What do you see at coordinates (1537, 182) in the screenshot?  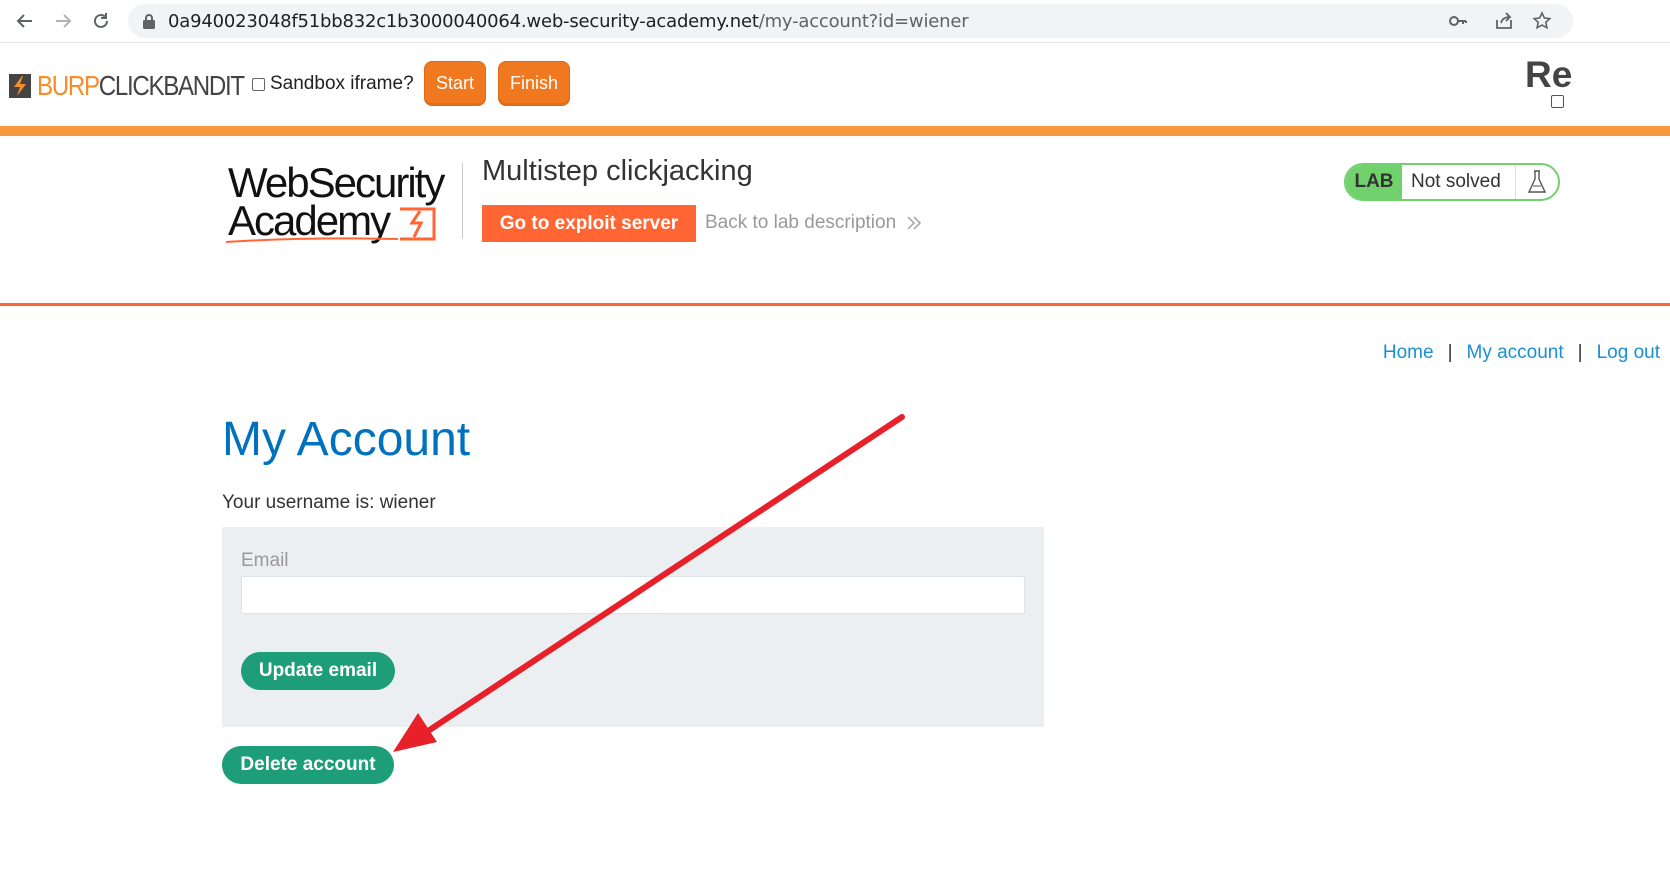 I see `flask-icon` at bounding box center [1537, 182].